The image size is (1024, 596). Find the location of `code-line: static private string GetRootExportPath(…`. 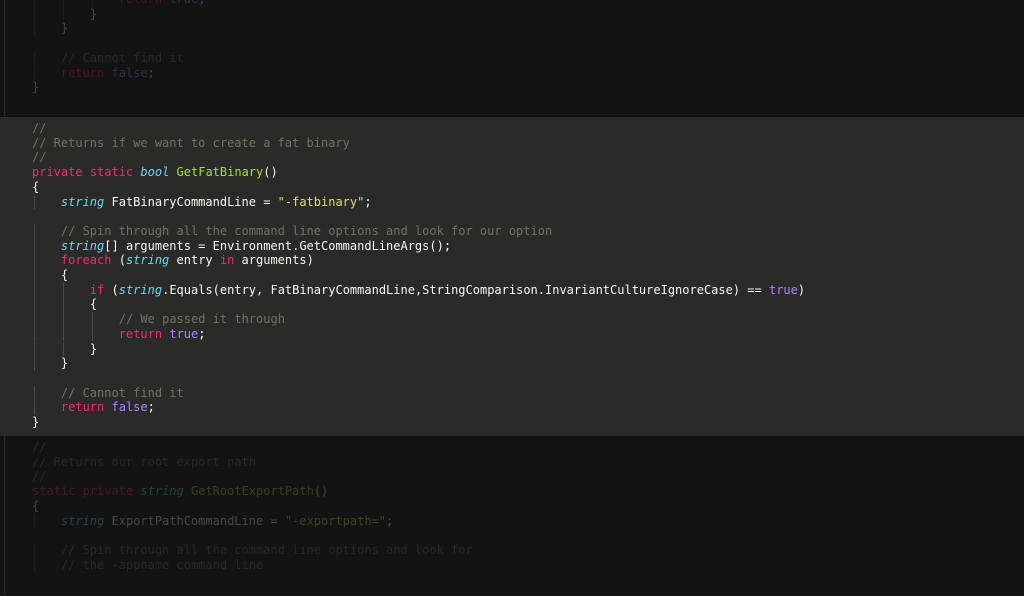

code-line: static private string GetRootExportPath(… is located at coordinates (180, 491).